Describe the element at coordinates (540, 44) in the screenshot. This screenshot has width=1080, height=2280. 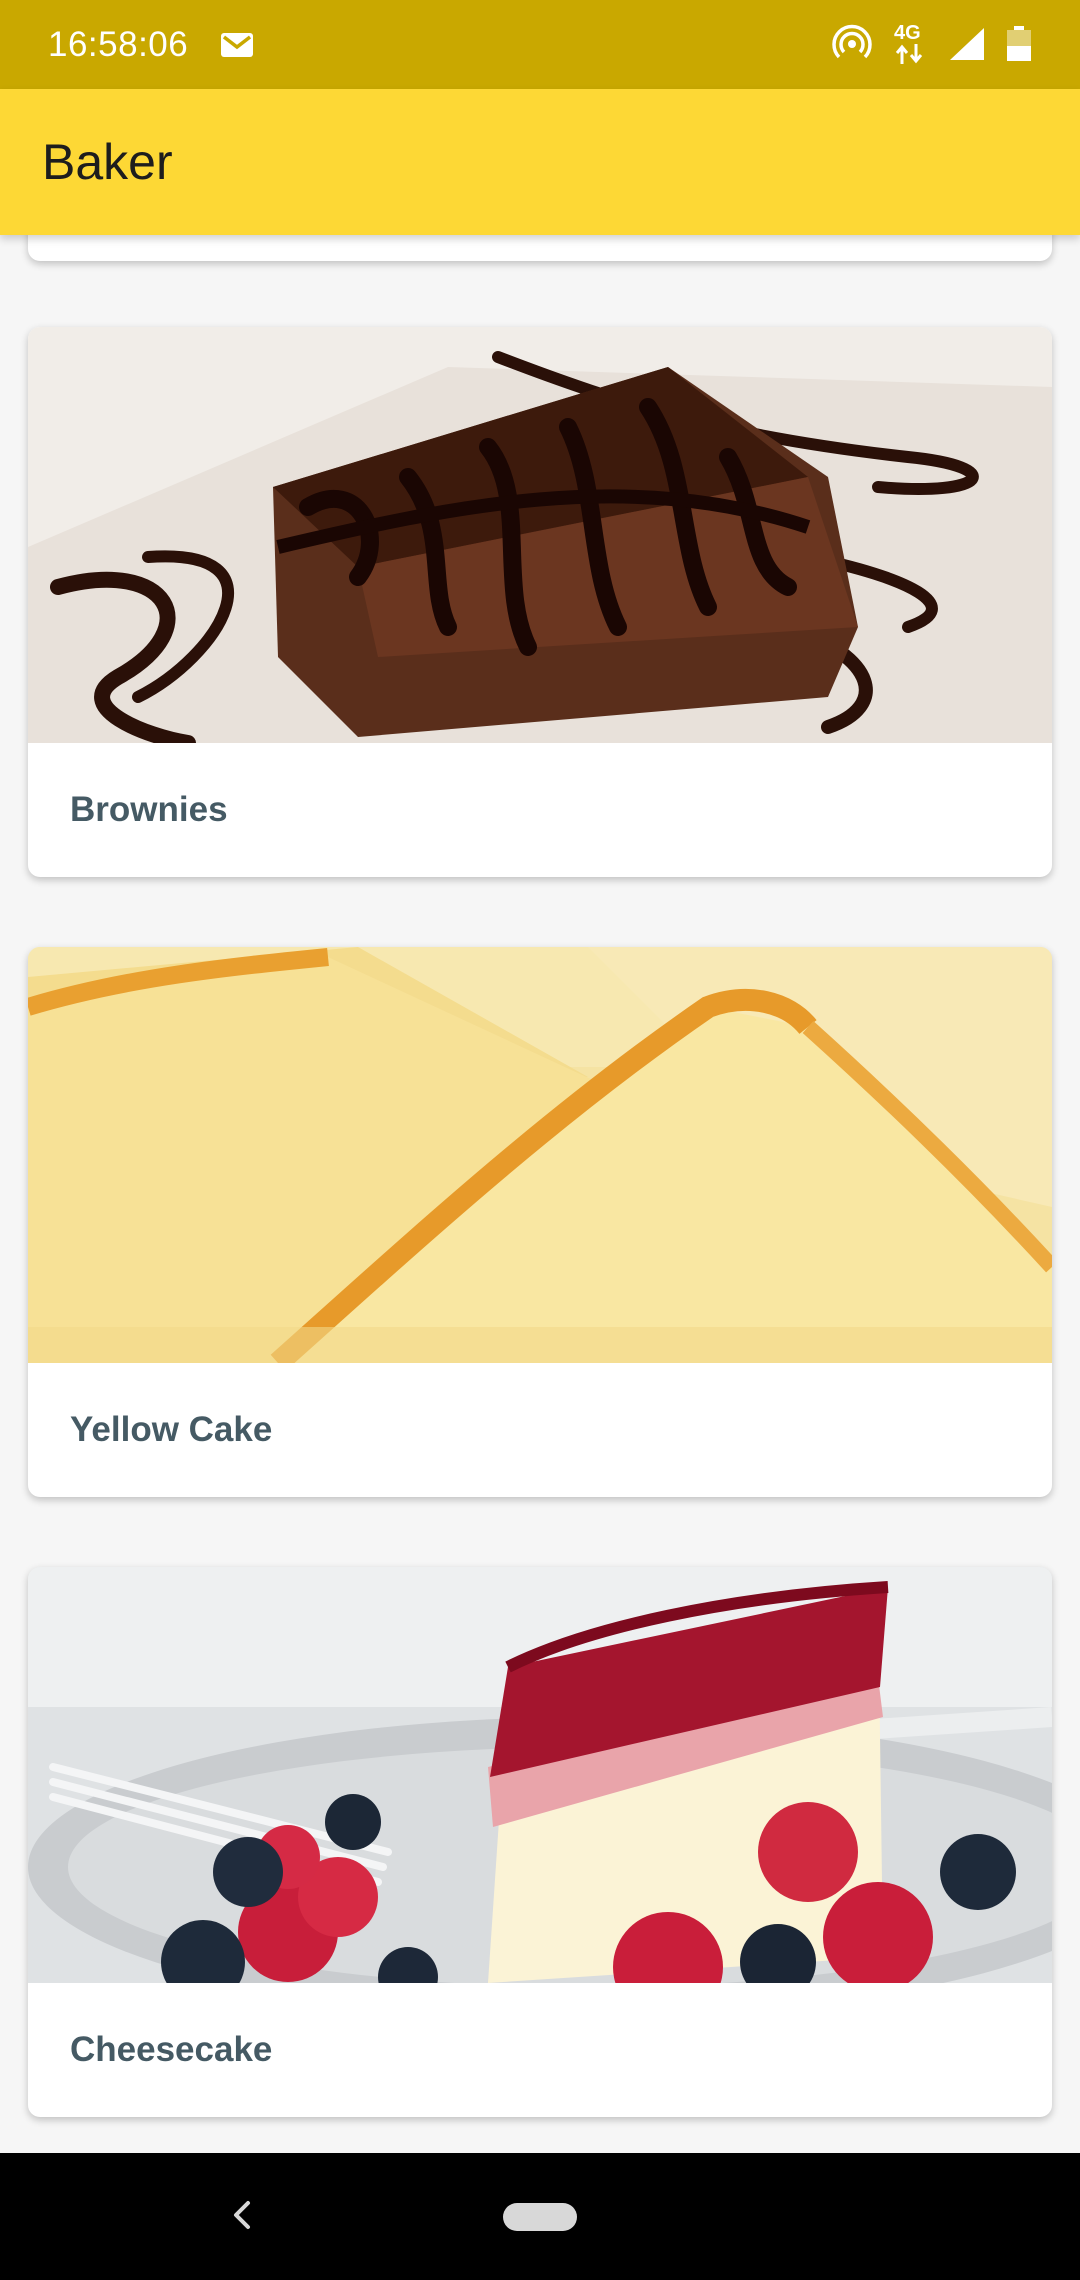
I see `status-bar: 16:58:06 4G` at that location.